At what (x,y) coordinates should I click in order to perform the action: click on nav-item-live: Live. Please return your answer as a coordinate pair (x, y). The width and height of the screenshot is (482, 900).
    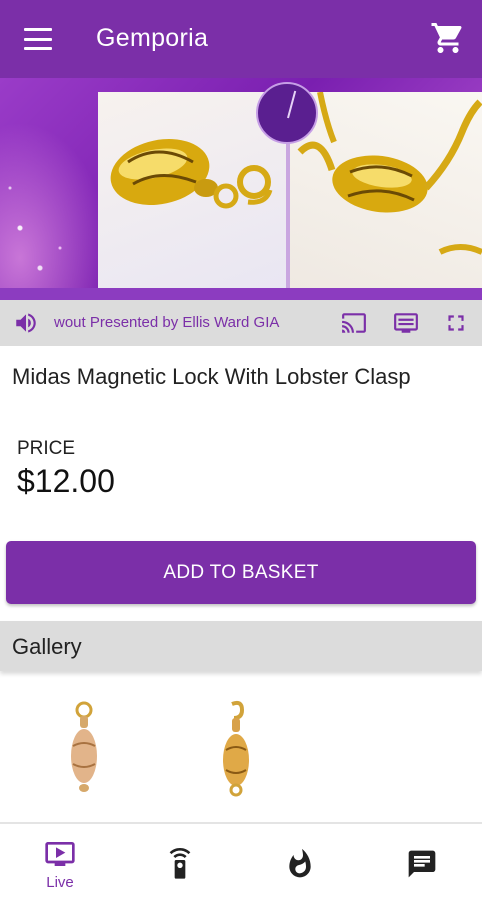
    Looking at the image, I should click on (60, 862).